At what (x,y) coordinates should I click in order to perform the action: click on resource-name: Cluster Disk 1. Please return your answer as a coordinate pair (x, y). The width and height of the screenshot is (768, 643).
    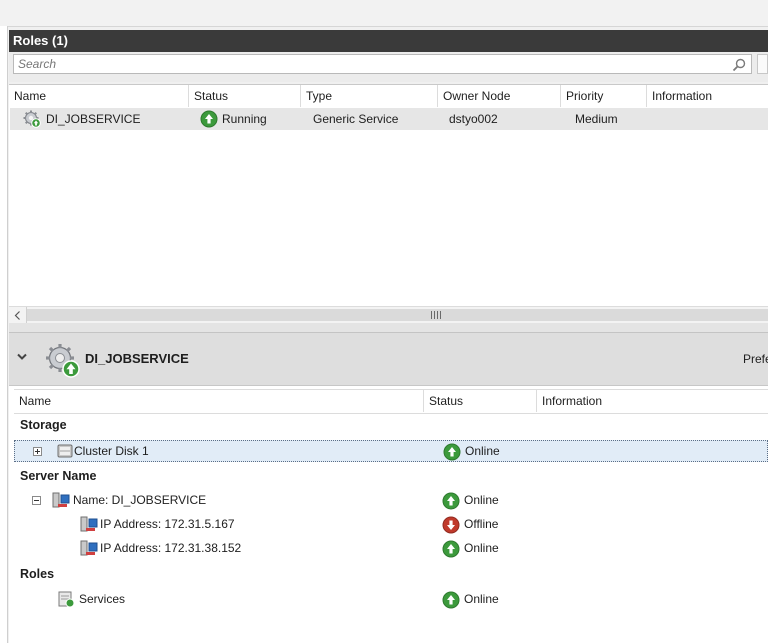
    Looking at the image, I should click on (111, 451).